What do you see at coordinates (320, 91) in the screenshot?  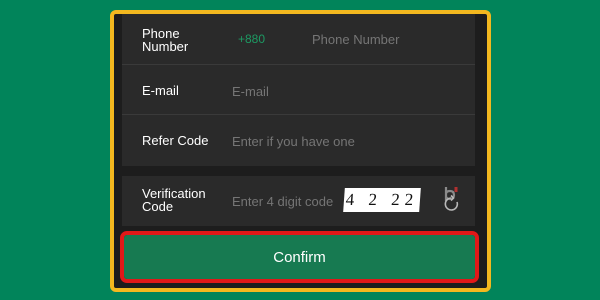 I see `email-input` at bounding box center [320, 91].